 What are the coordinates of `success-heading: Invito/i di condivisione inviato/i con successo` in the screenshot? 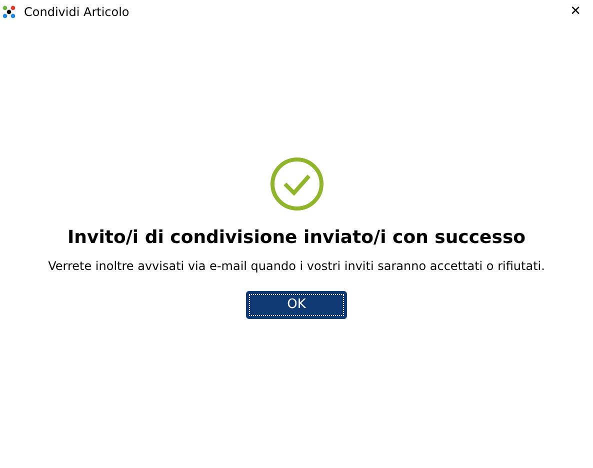 It's located at (296, 238).